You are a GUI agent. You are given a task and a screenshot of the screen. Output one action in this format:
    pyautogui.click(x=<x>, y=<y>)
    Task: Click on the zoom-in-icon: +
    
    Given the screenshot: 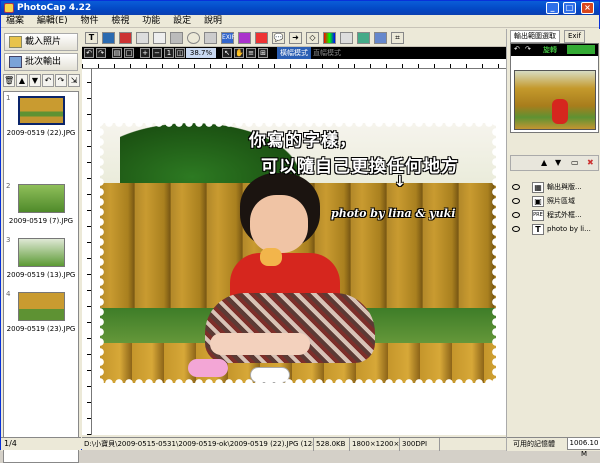 What is the action you would take?
    pyautogui.click(x=145, y=53)
    